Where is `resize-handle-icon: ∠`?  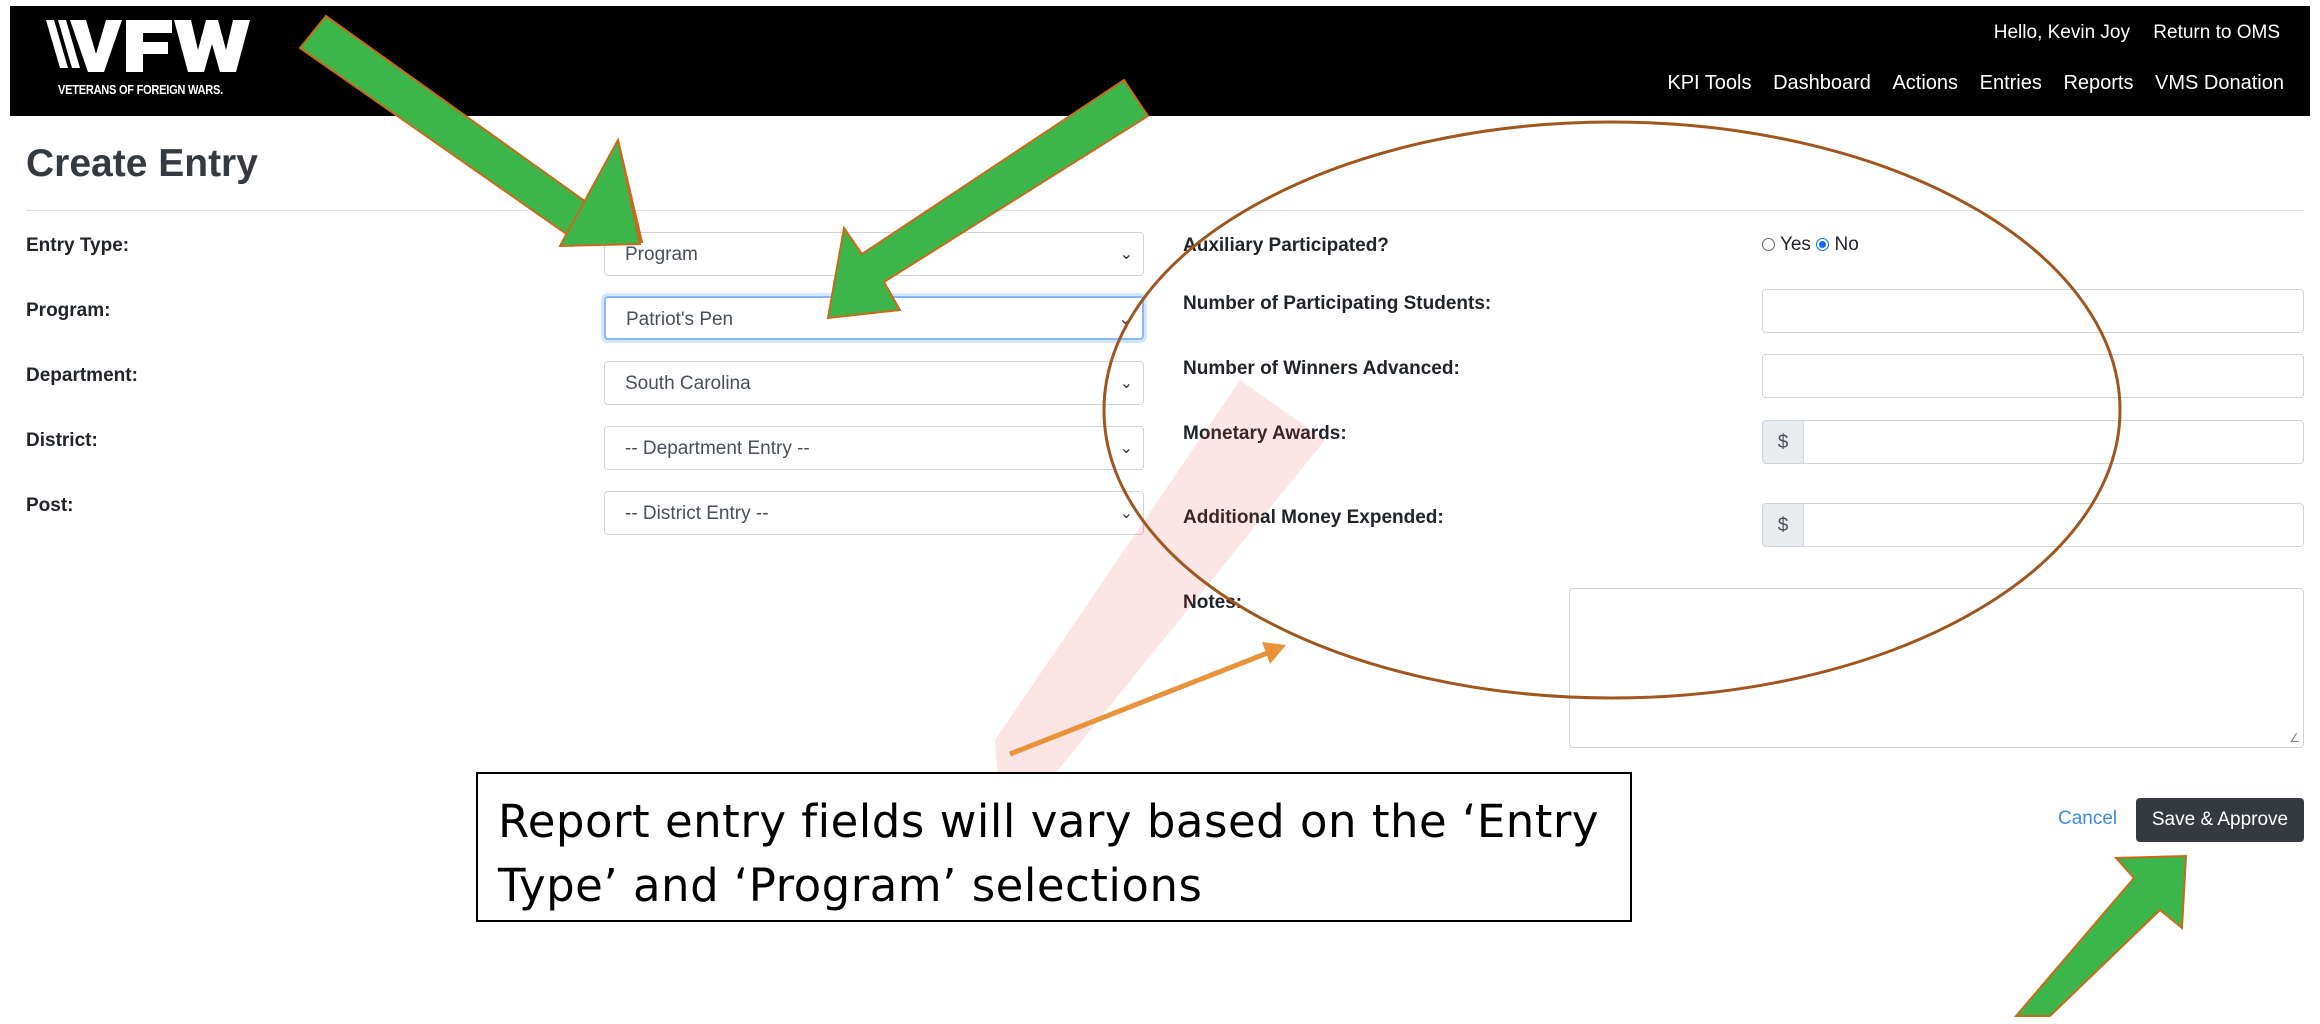
resize-handle-icon: ∠ is located at coordinates (2294, 738).